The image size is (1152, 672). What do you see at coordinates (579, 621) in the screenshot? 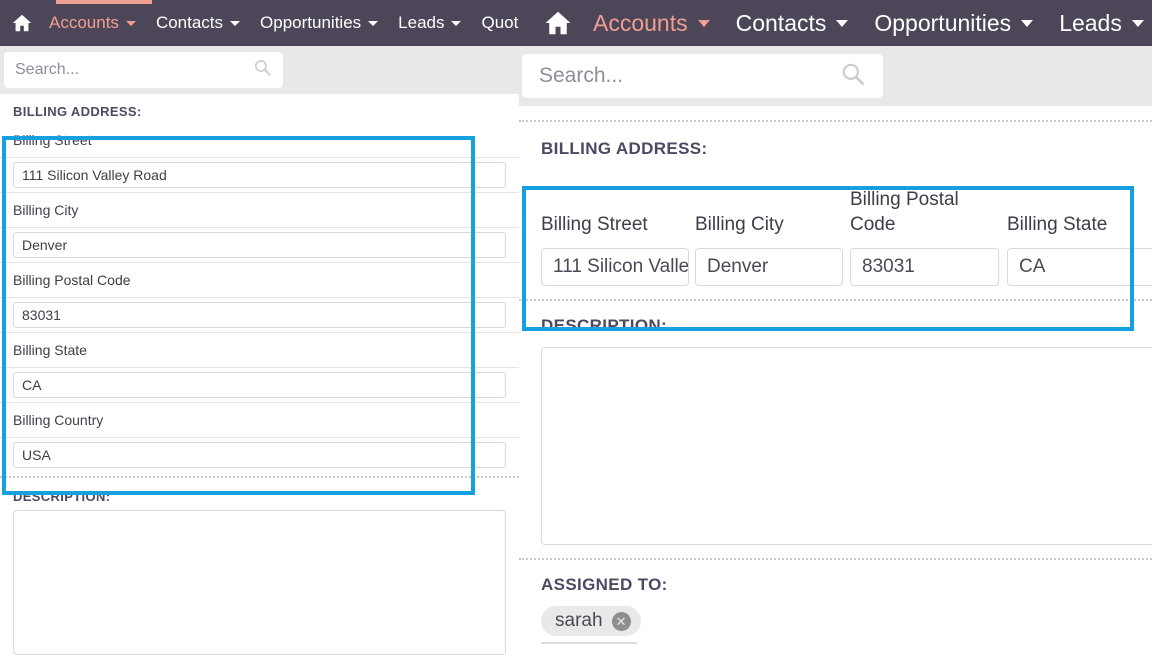
I see `assigned-user-name: sarah` at bounding box center [579, 621].